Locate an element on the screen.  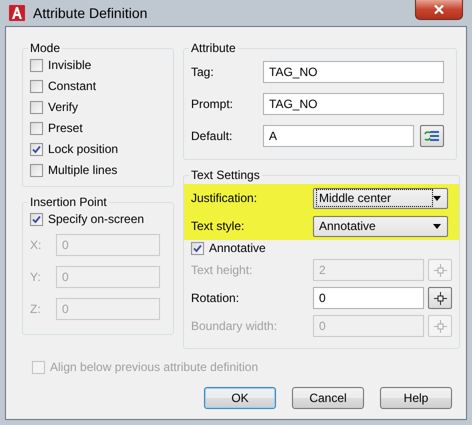
checkbox-label: Preset is located at coordinates (65, 128).